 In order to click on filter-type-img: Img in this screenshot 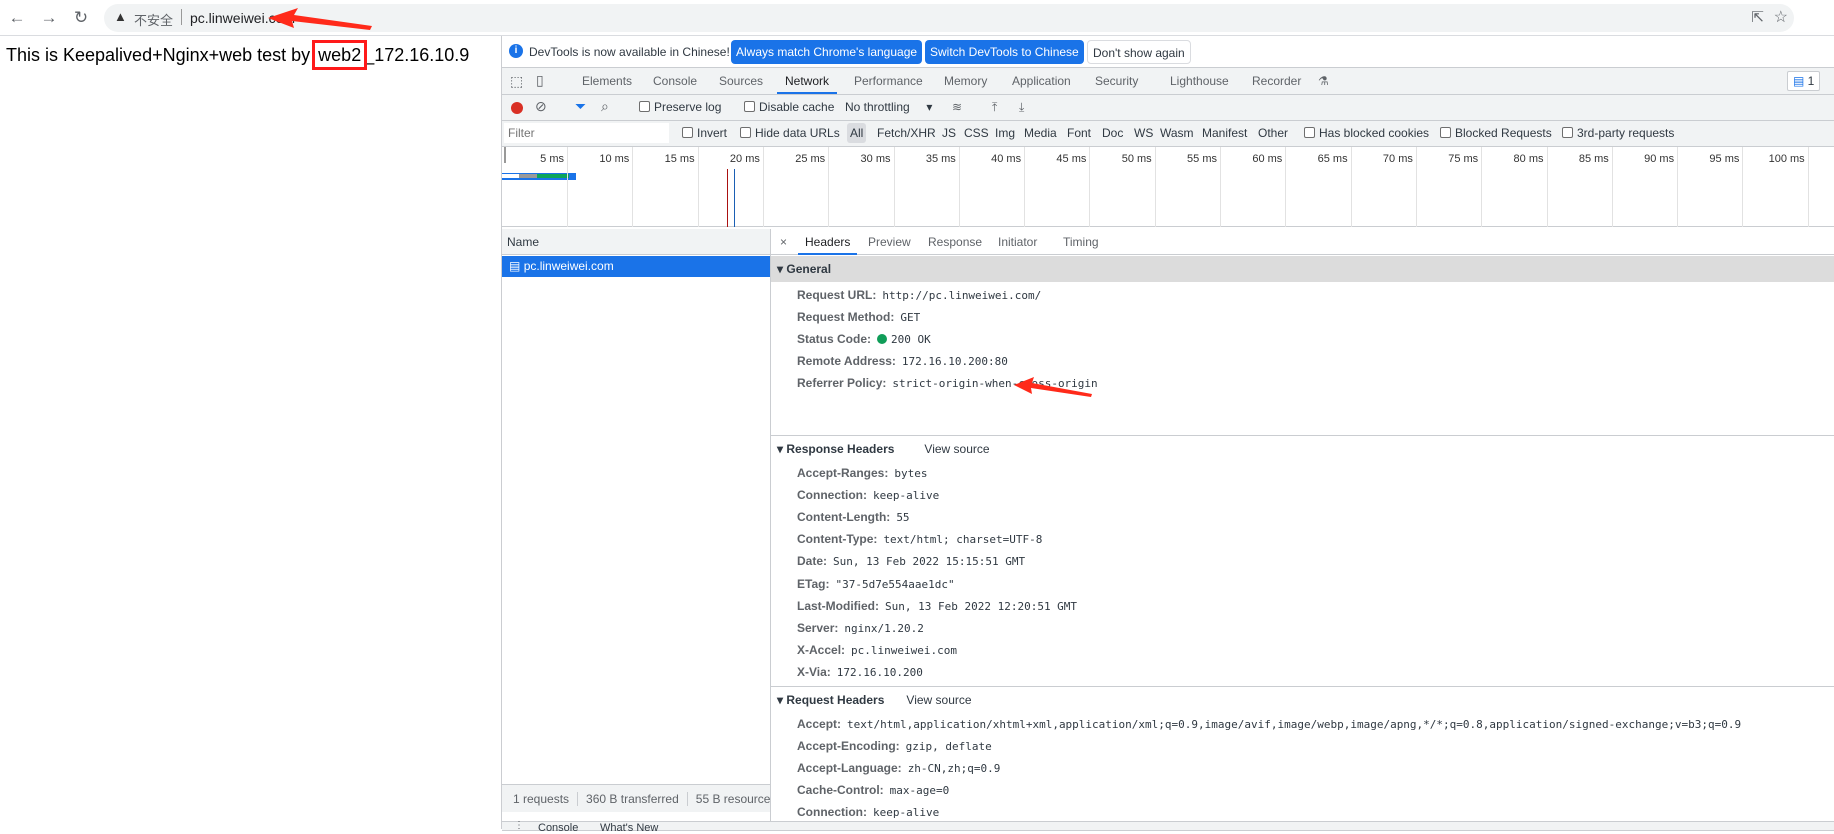, I will do `click(1005, 133)`.